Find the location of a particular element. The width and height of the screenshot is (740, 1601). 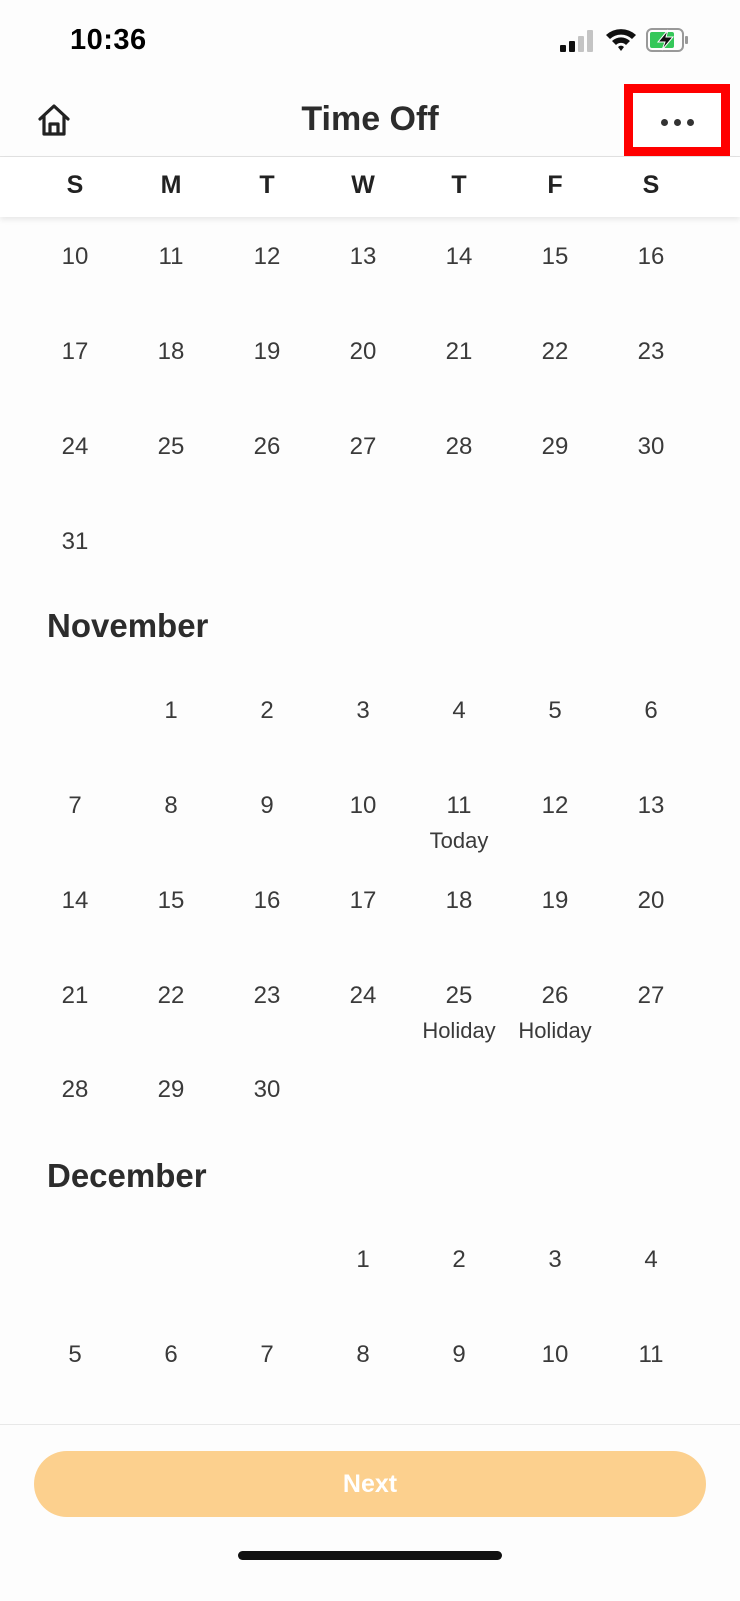

day-number: 21 is located at coordinates (75, 995).